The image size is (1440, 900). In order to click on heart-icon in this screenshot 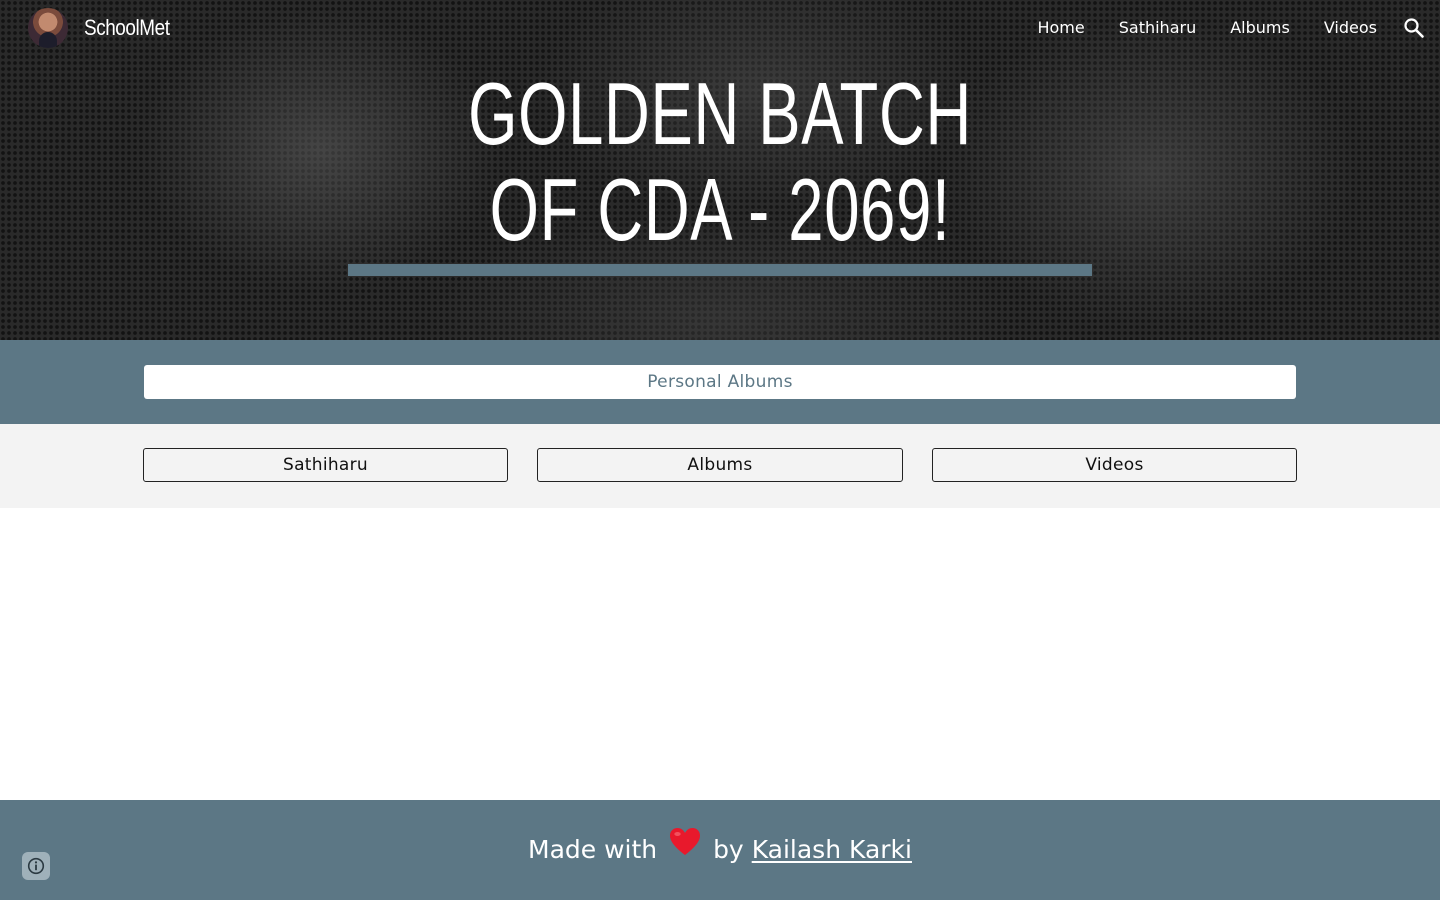, I will do `click(685, 848)`.